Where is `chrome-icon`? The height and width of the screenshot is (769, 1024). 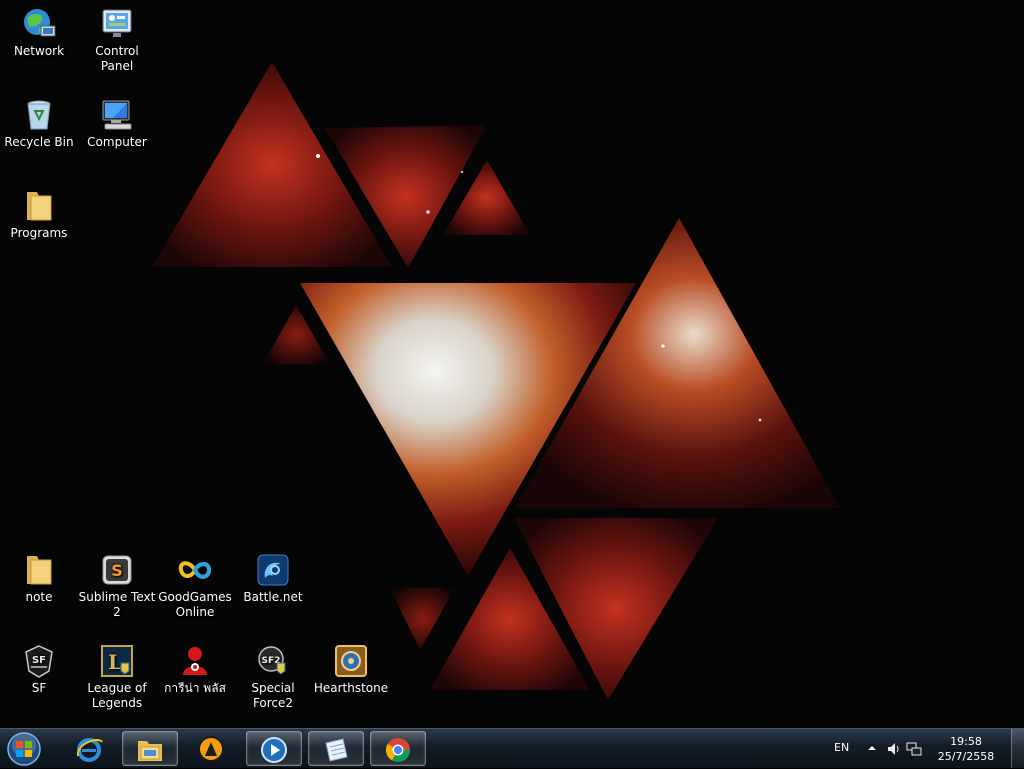 chrome-icon is located at coordinates (397, 750).